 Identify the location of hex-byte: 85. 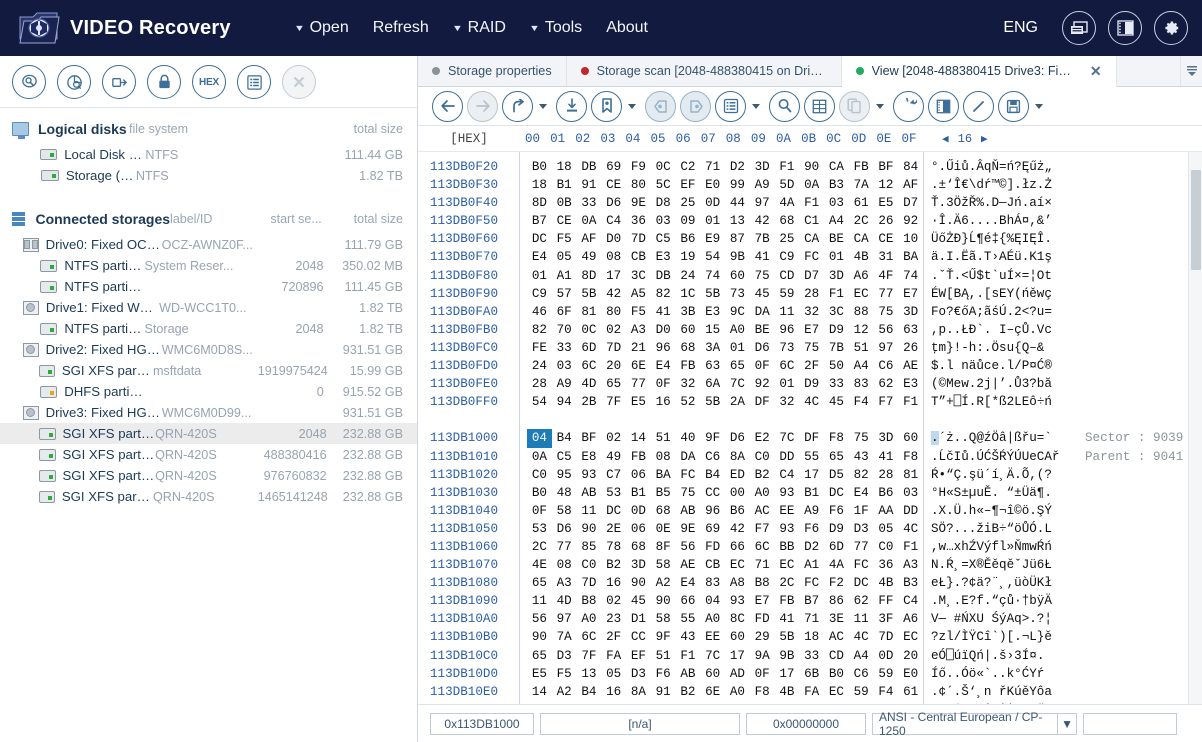
(589, 547).